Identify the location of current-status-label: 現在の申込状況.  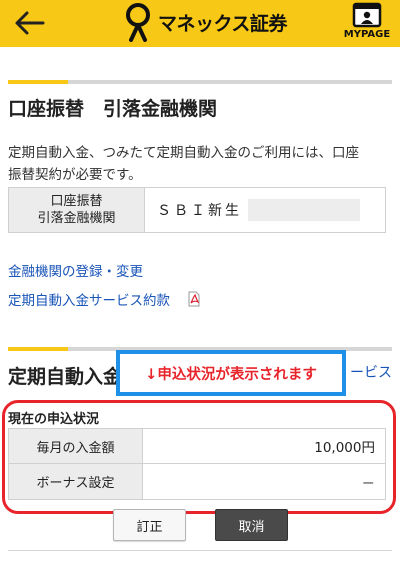
(54, 419).